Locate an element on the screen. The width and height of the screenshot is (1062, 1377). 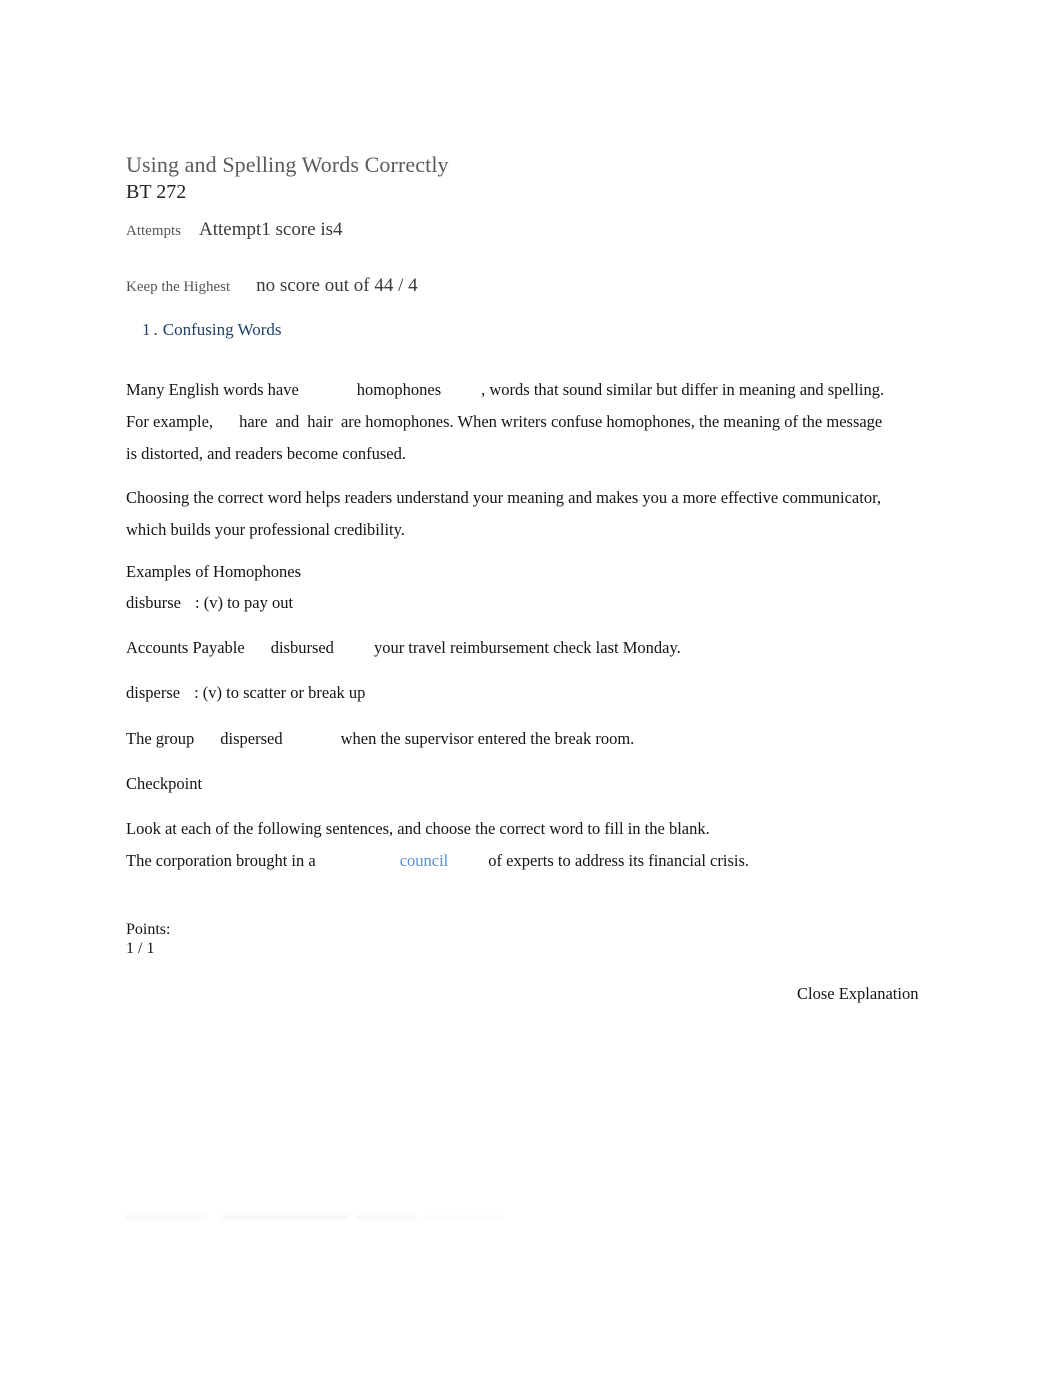
disperse-example-text-1: The group is located at coordinates (160, 738).